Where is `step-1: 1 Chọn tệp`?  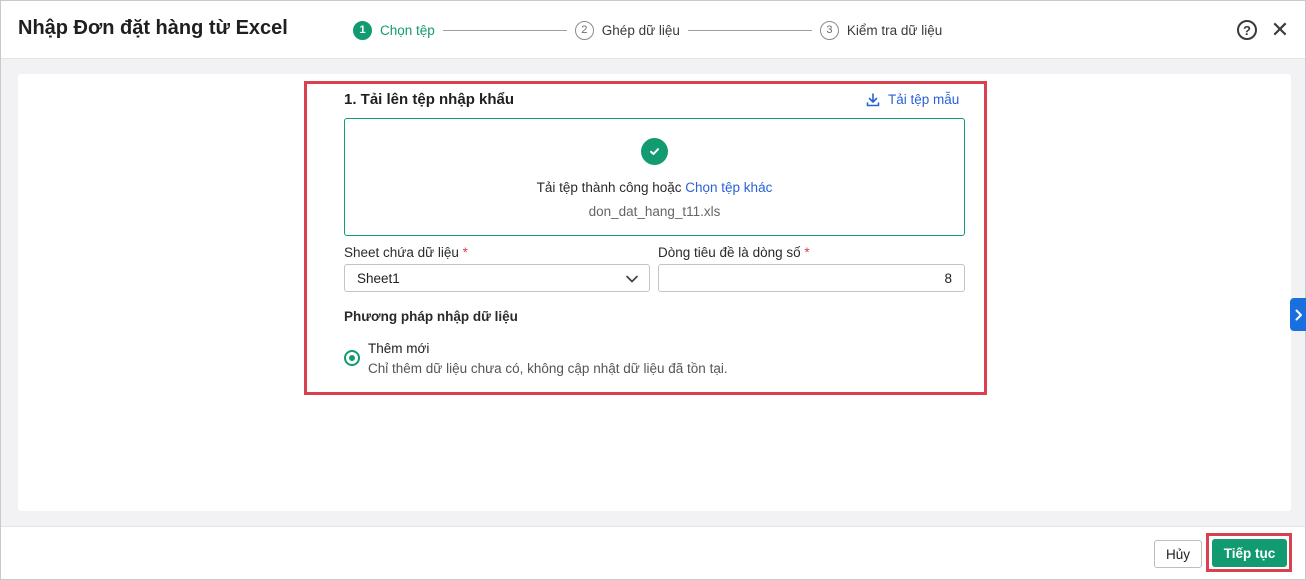
step-1: 1 Chọn tệp is located at coordinates (394, 30).